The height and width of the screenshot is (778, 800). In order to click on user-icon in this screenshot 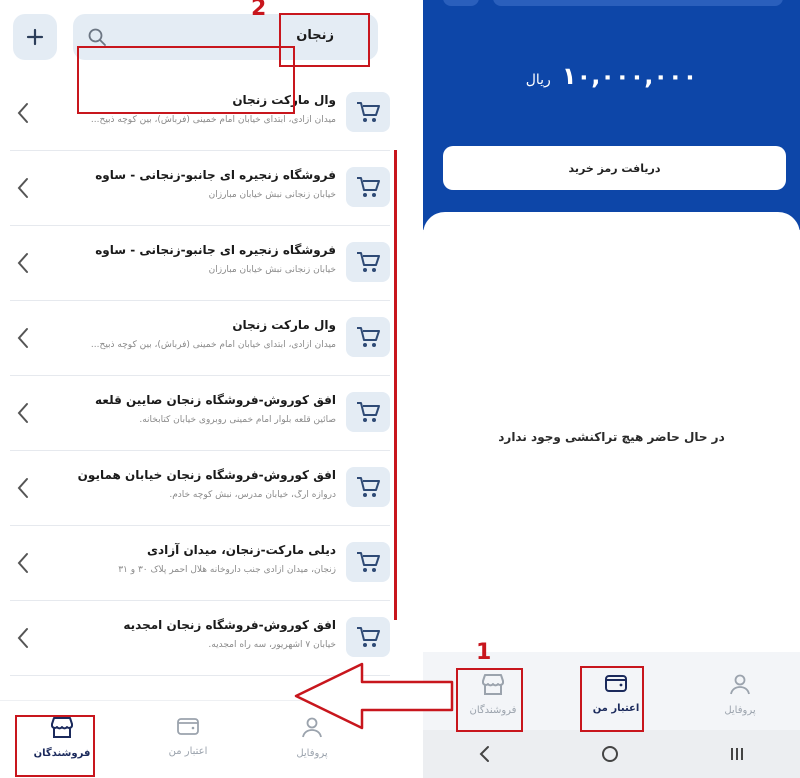, I will do `click(740, 684)`.